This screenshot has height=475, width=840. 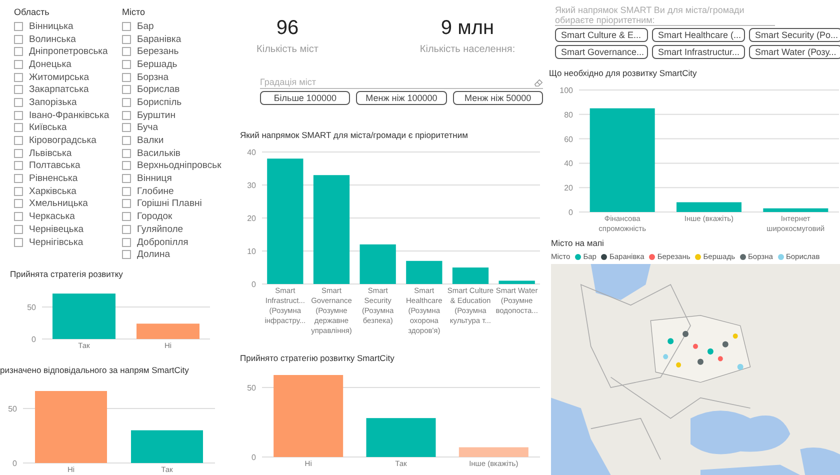 I want to click on axis-tick-label: 20, so click(x=568, y=188).